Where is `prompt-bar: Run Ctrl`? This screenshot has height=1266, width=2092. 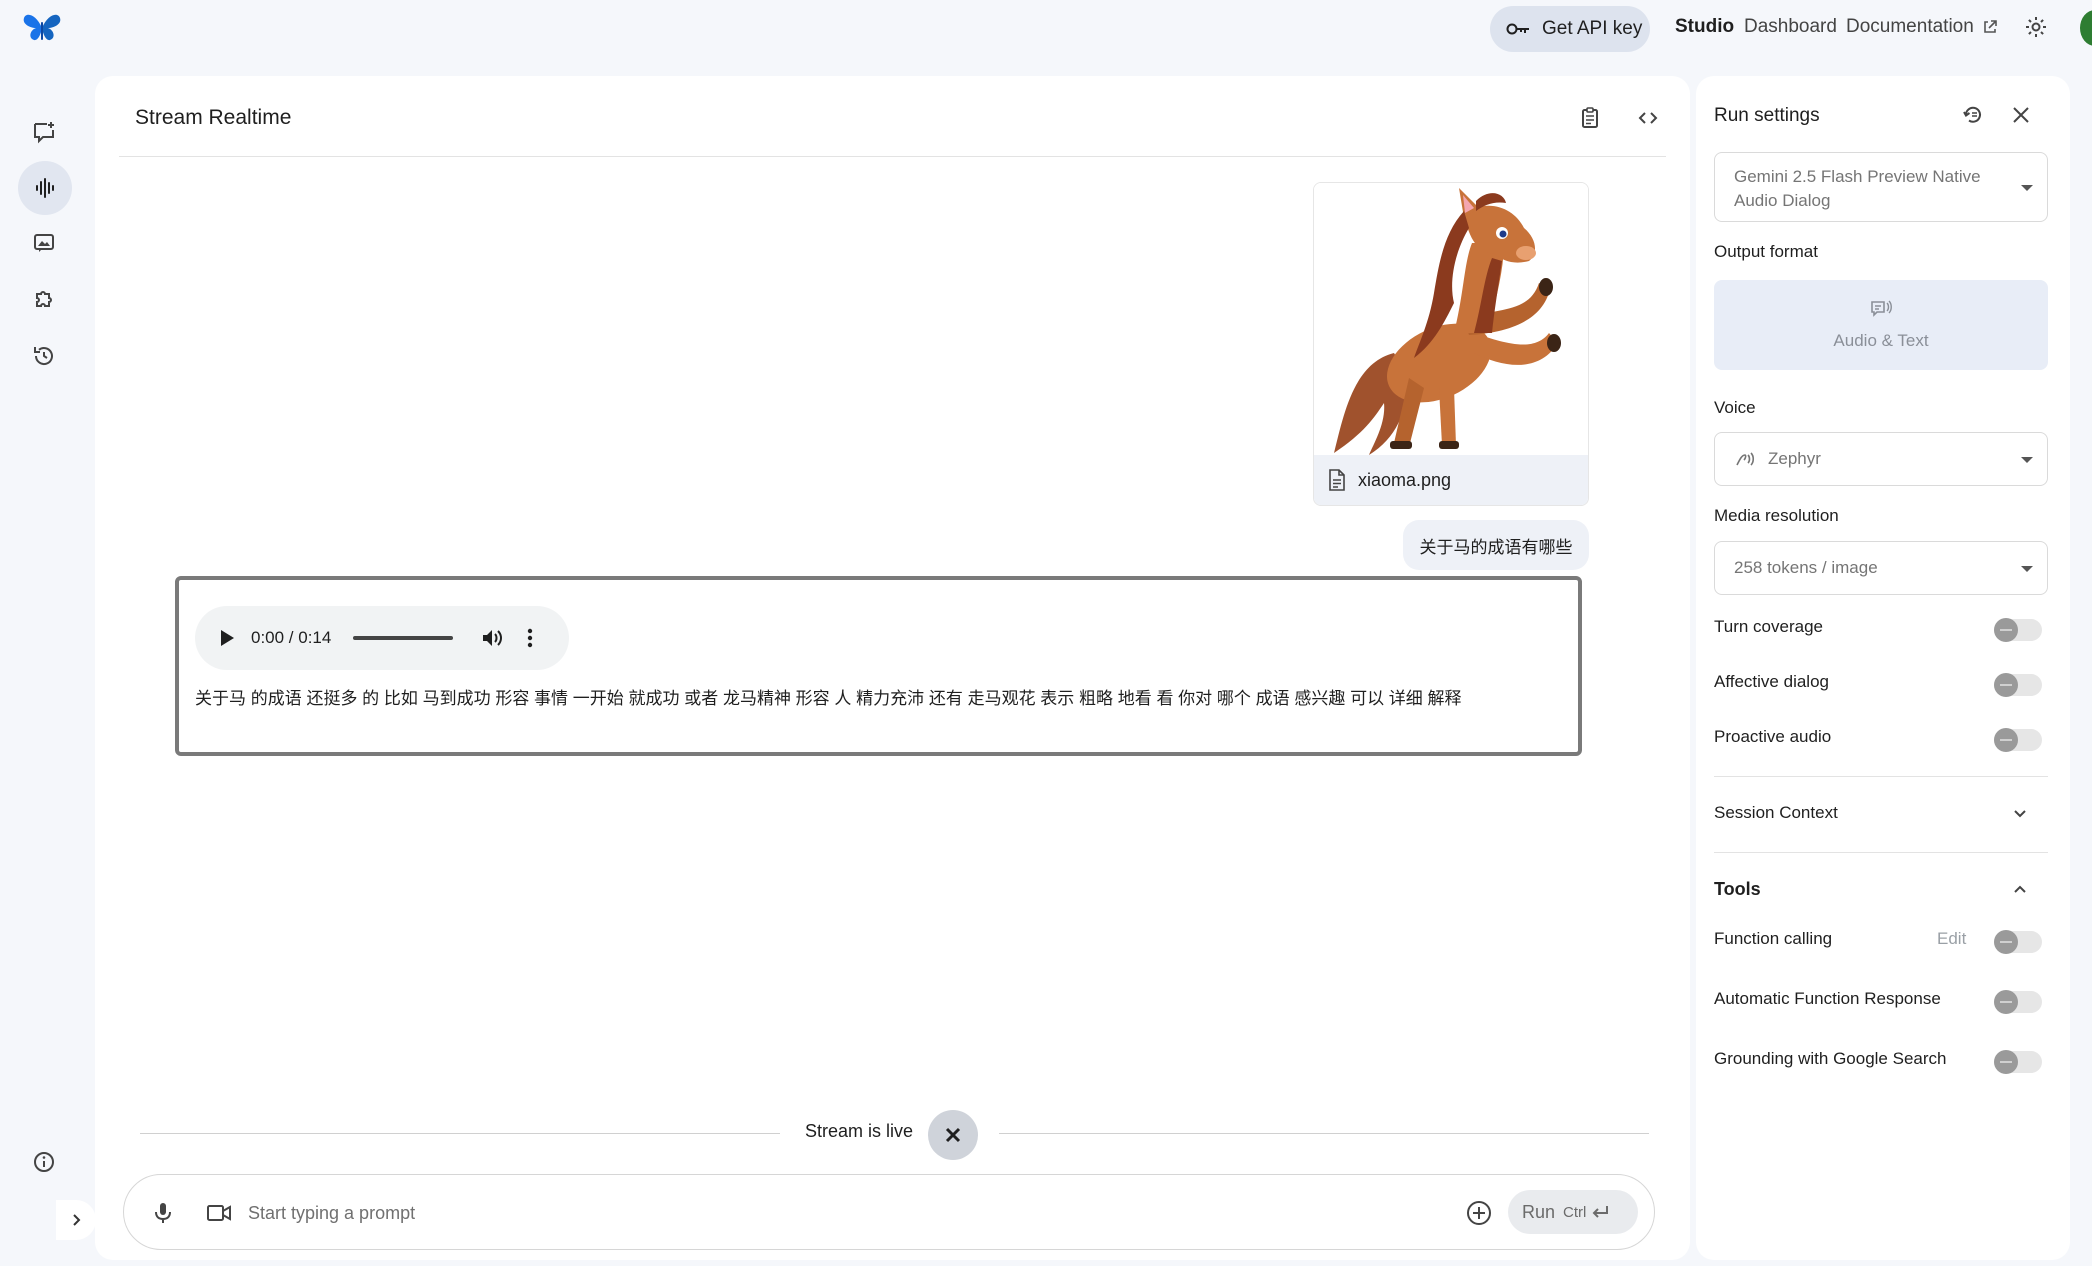
prompt-bar: Run Ctrl is located at coordinates (889, 1212).